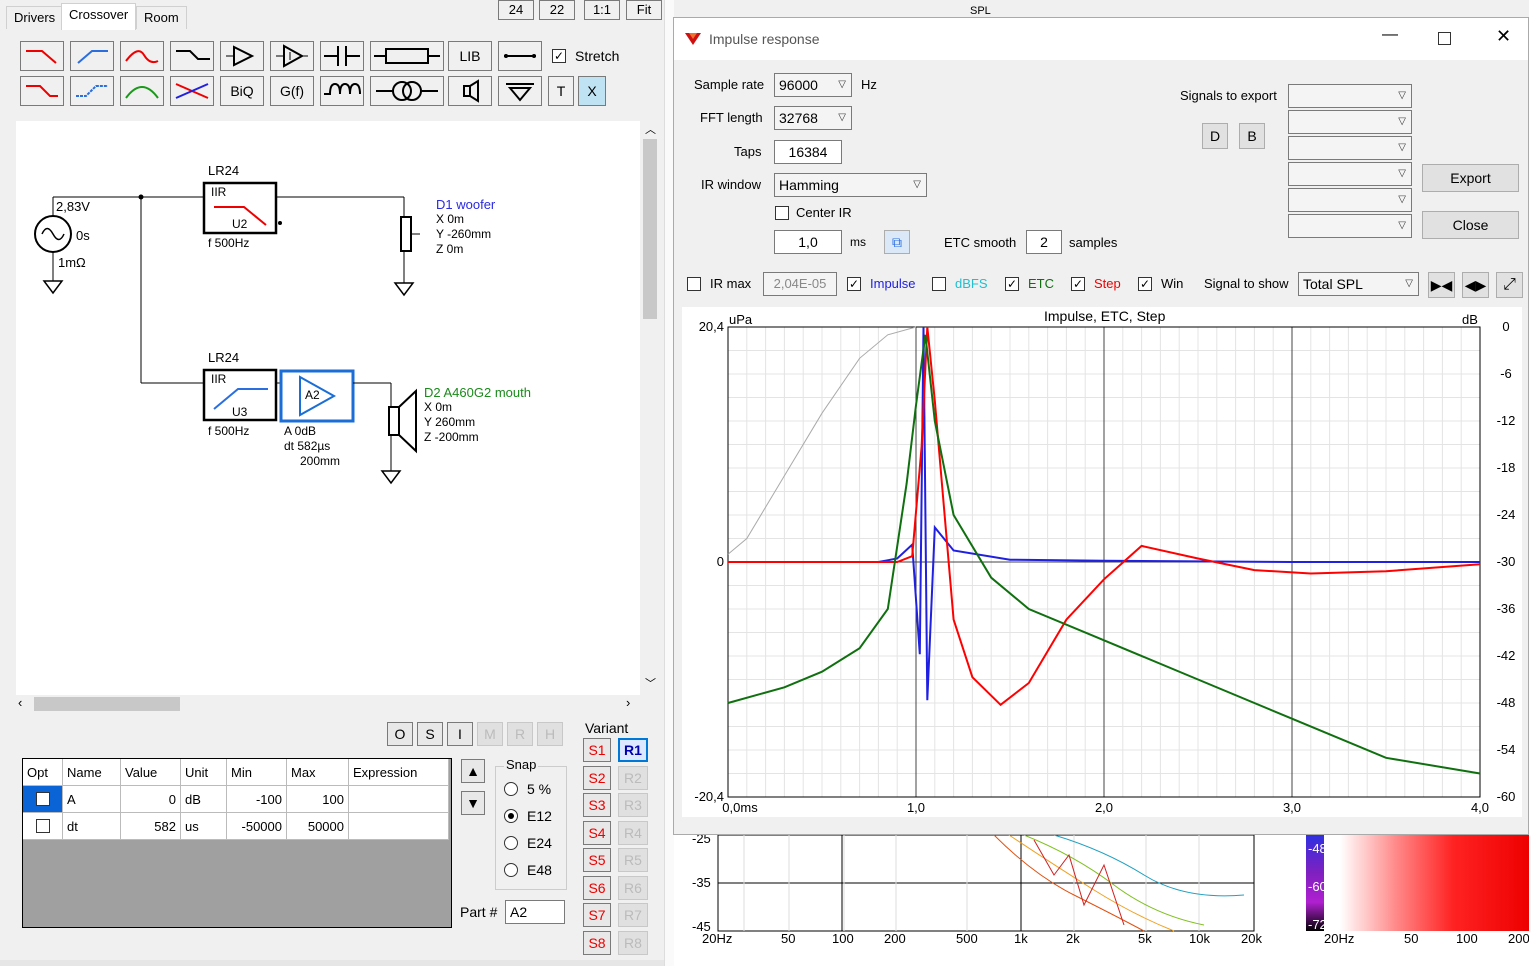  Describe the element at coordinates (407, 91) in the screenshot. I see `transformer-button` at that location.